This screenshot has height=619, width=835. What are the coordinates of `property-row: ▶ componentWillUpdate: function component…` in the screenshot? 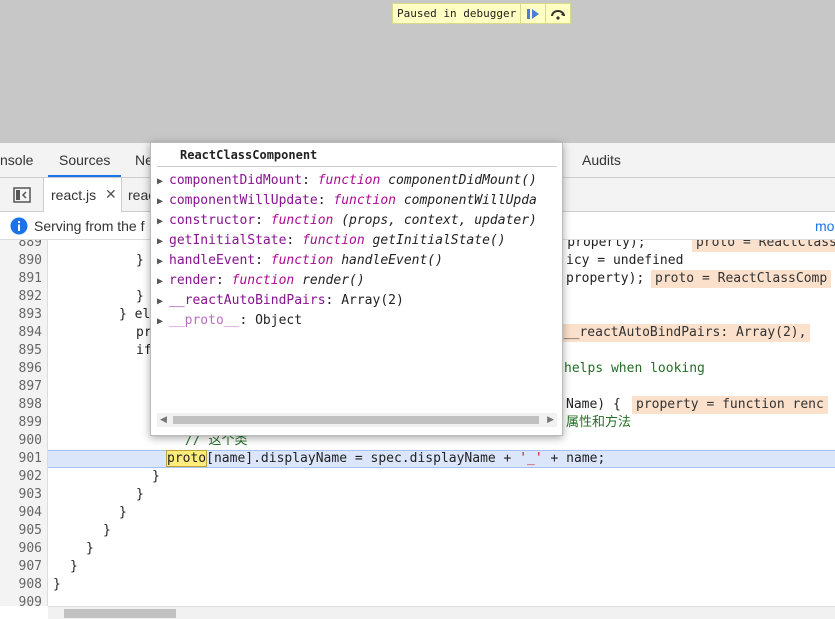 It's located at (347, 201).